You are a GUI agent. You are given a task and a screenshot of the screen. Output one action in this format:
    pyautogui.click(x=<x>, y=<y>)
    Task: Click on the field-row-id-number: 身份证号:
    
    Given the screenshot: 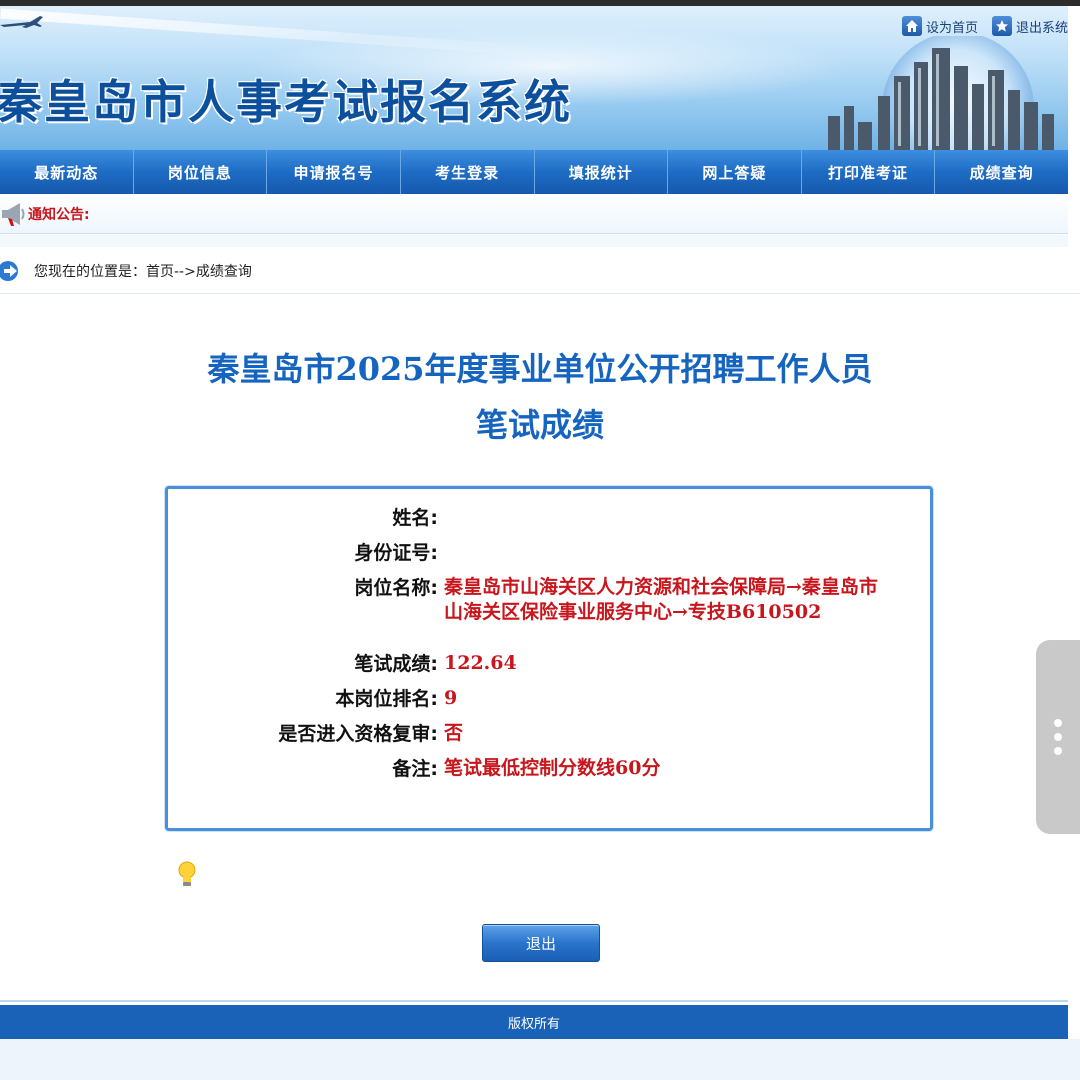 What is the action you would take?
    pyautogui.click(x=548, y=553)
    